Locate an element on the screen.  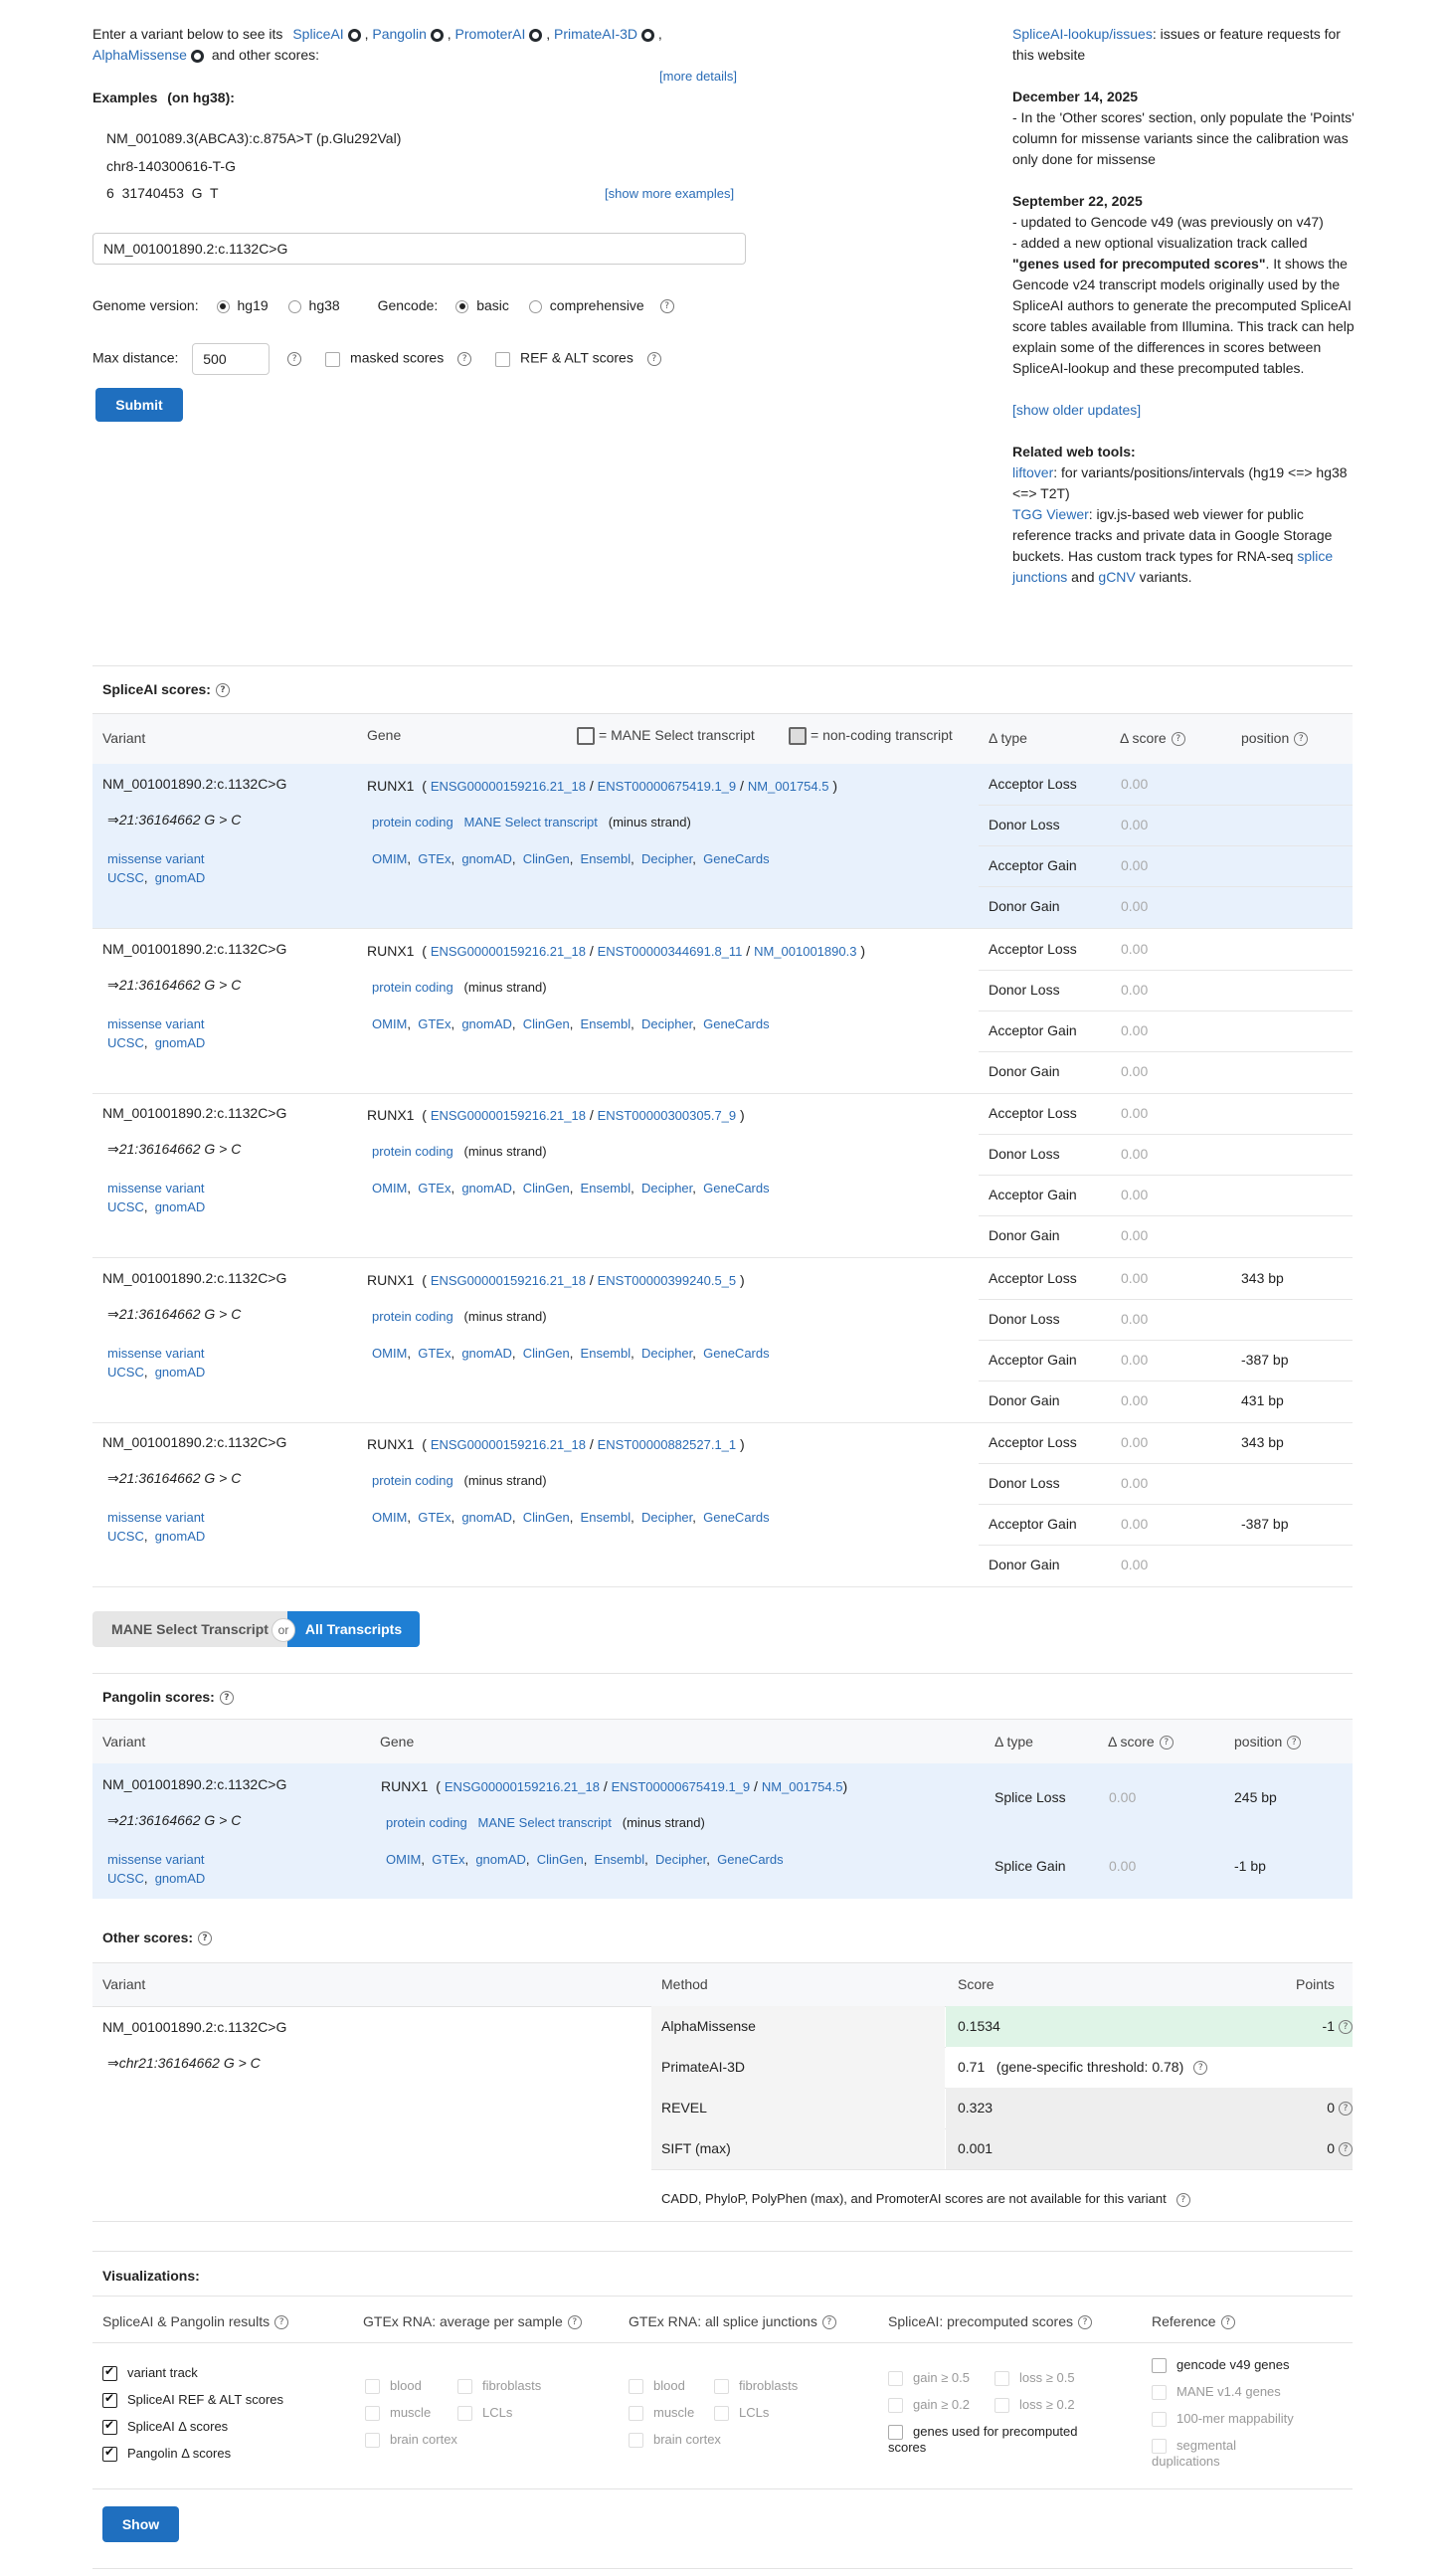
more-details-link: [more details] is located at coordinates (698, 76).